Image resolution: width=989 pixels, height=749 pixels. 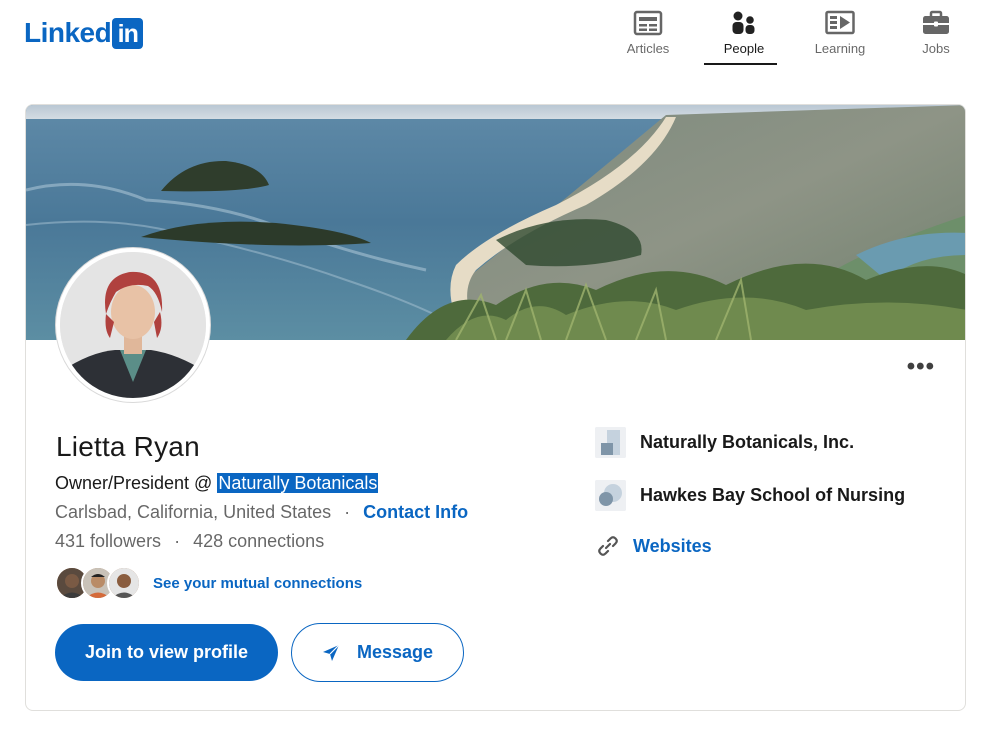 I want to click on link-icon, so click(x=608, y=546).